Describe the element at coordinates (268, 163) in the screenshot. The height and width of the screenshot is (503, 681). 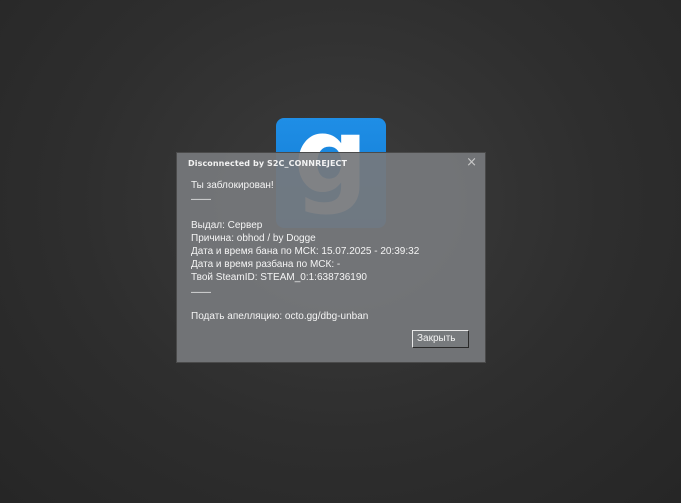
I see `dialog-title: Disconnected by S2C_CONNREJECT` at that location.